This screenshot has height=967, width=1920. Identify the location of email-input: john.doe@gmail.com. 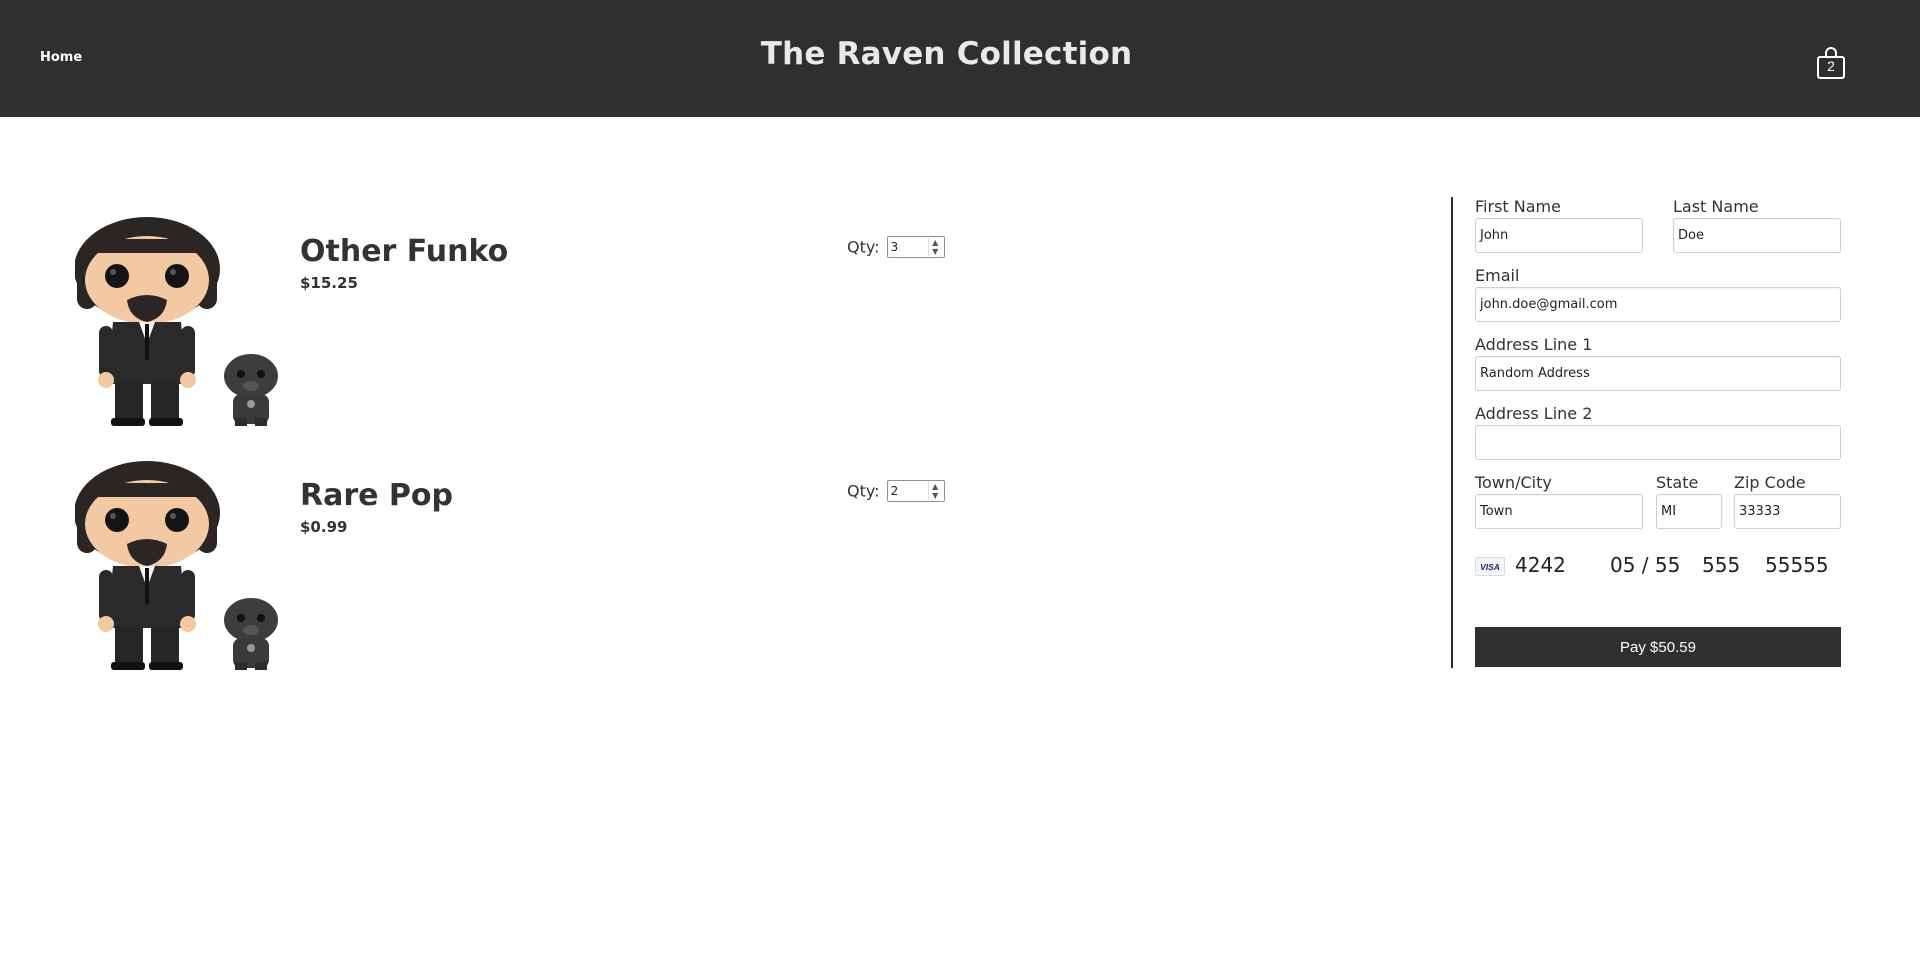
(1658, 304).